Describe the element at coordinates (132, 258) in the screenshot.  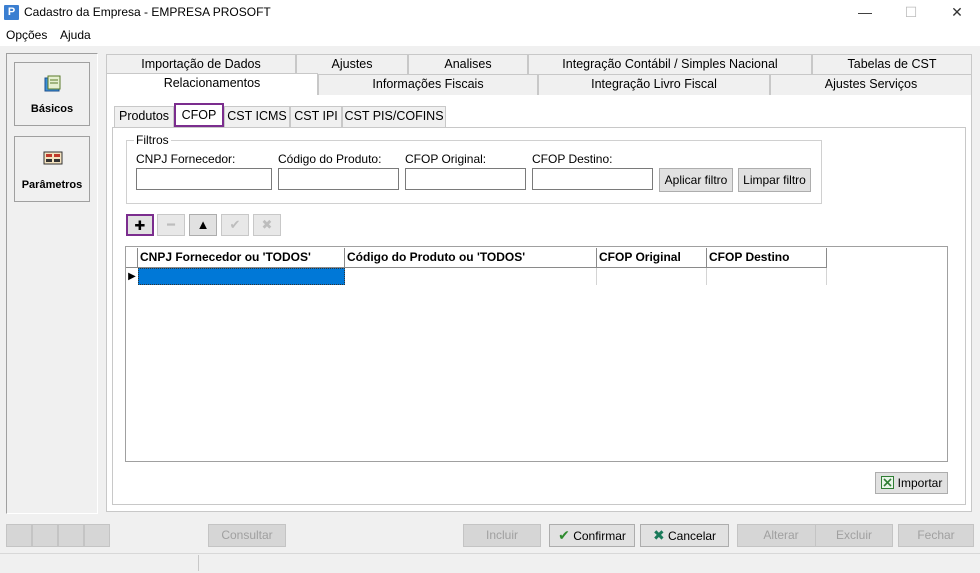
I see `grid-indicator-header` at that location.